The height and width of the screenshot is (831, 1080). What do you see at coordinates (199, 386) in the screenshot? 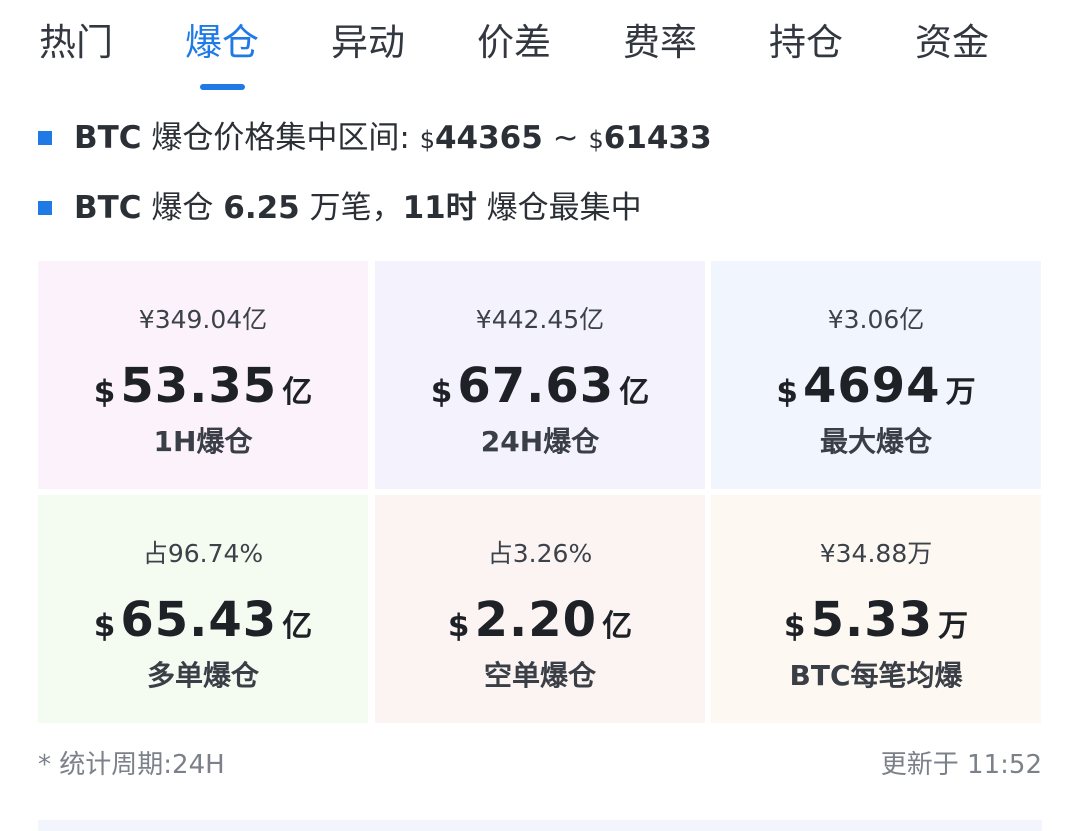
I see `stat-number: 53.35` at bounding box center [199, 386].